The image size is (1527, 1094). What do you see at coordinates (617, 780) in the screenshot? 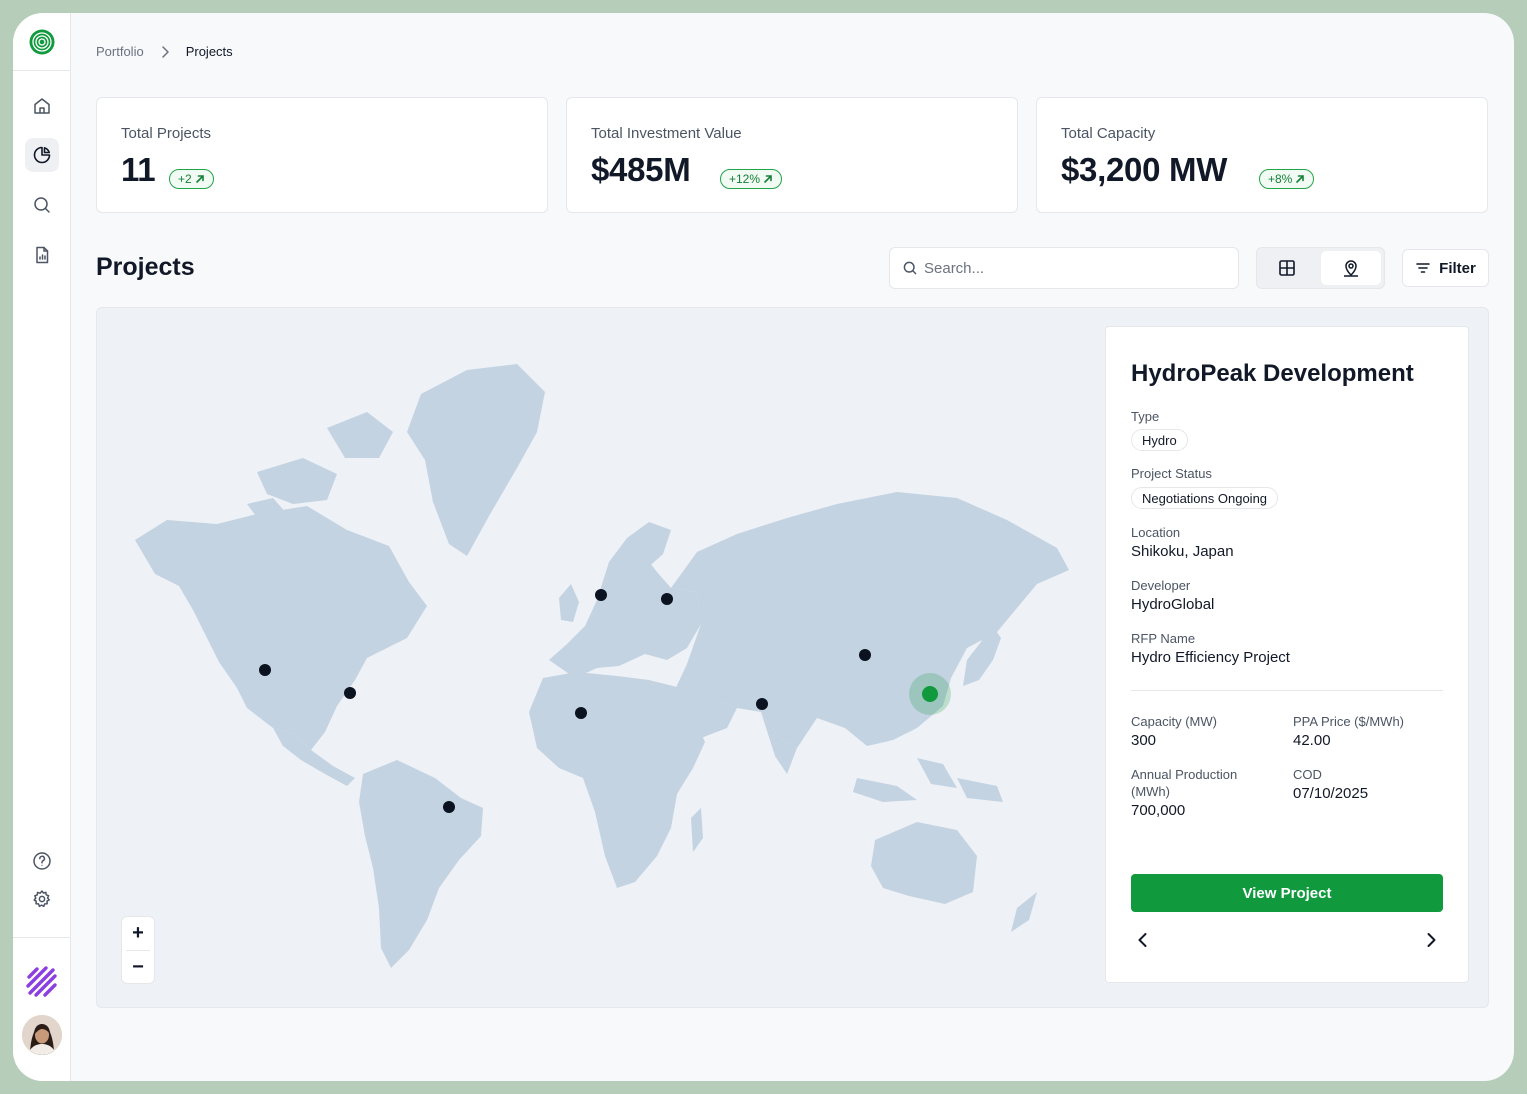
I see `africa-landmass` at bounding box center [617, 780].